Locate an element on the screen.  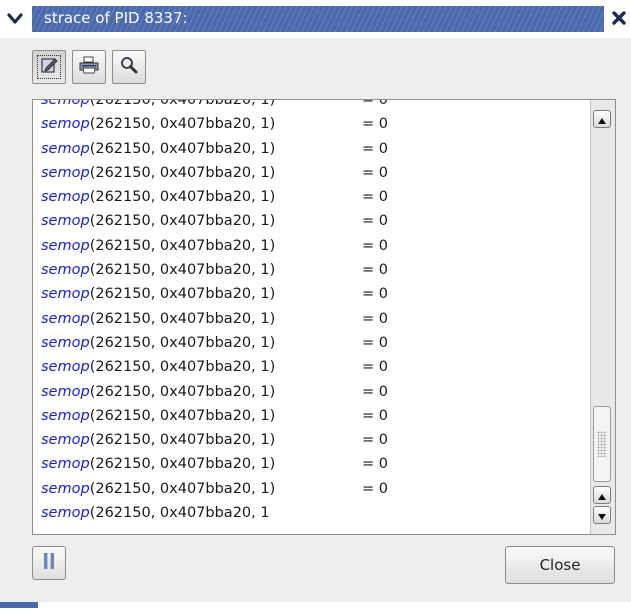
print-button is located at coordinates (89, 67).